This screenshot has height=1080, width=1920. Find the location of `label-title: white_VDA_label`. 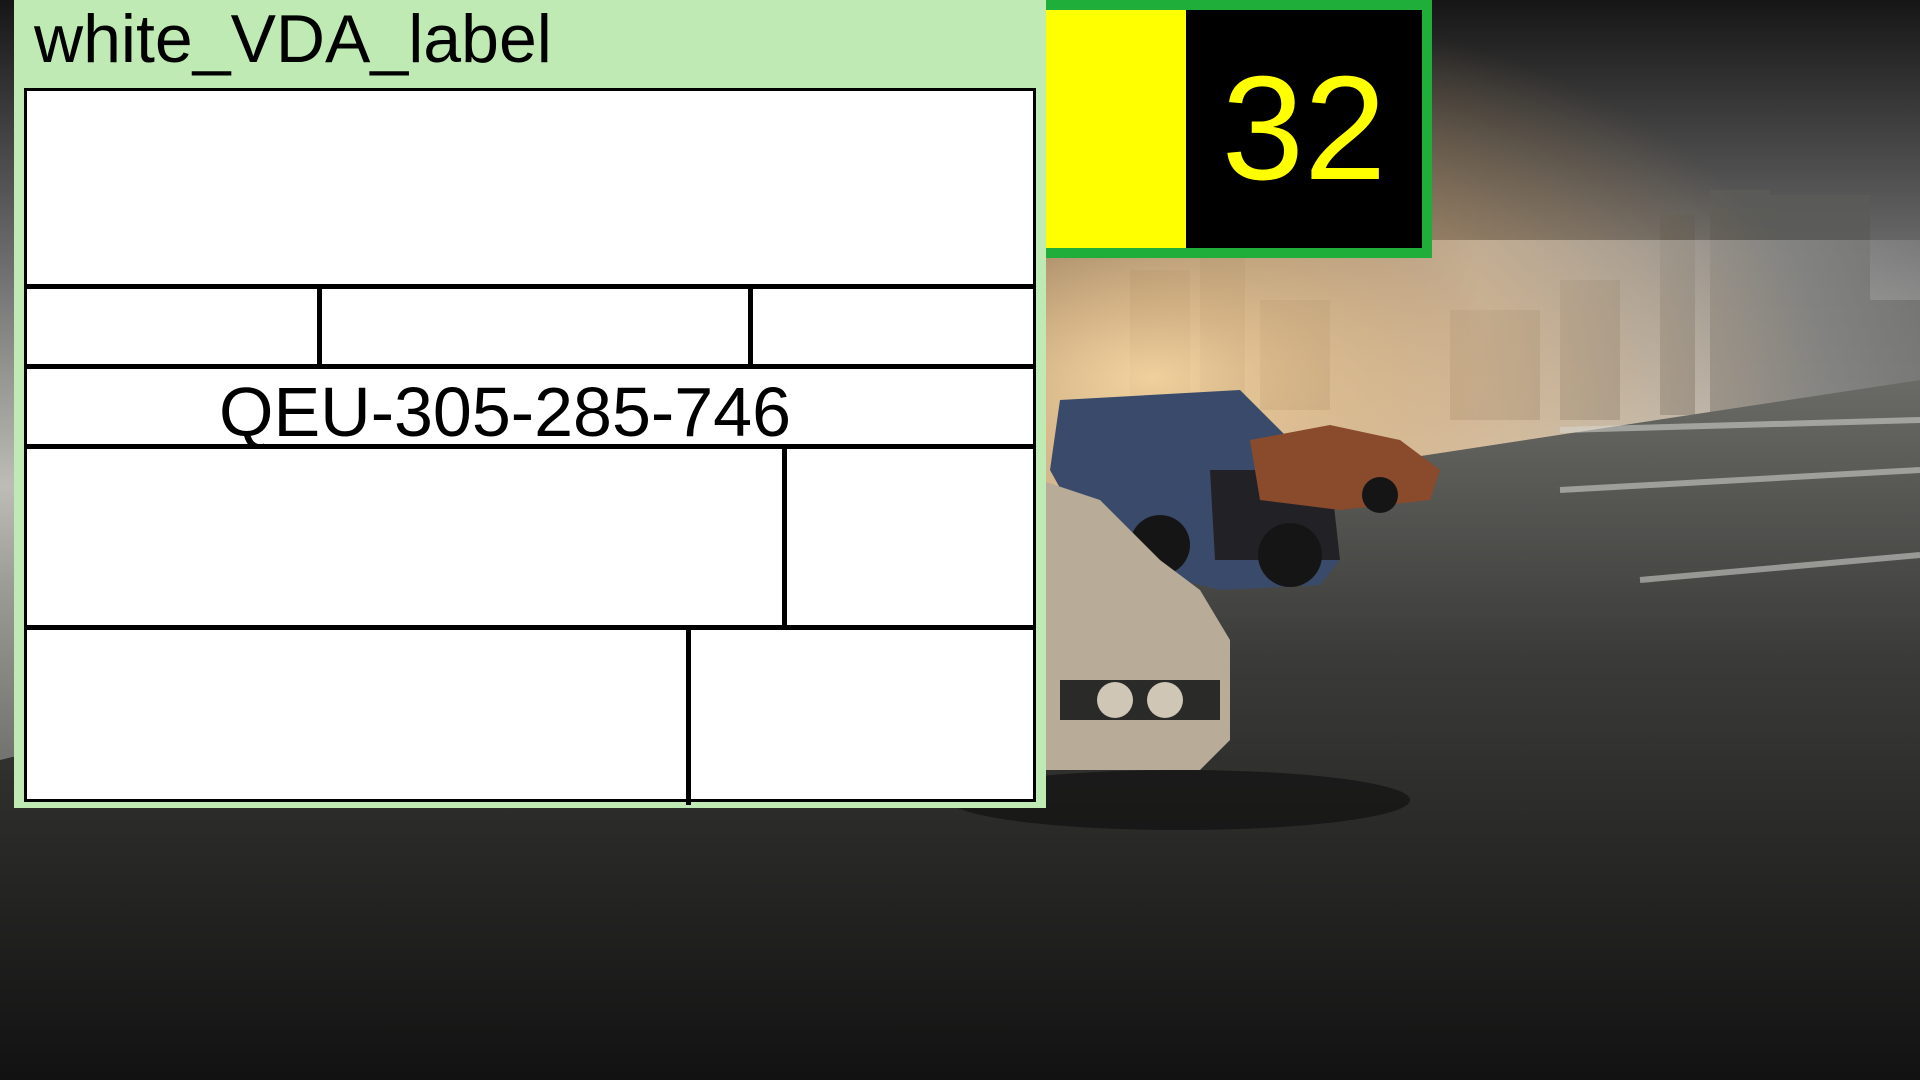

label-title: white_VDA_label is located at coordinates (293, 39).